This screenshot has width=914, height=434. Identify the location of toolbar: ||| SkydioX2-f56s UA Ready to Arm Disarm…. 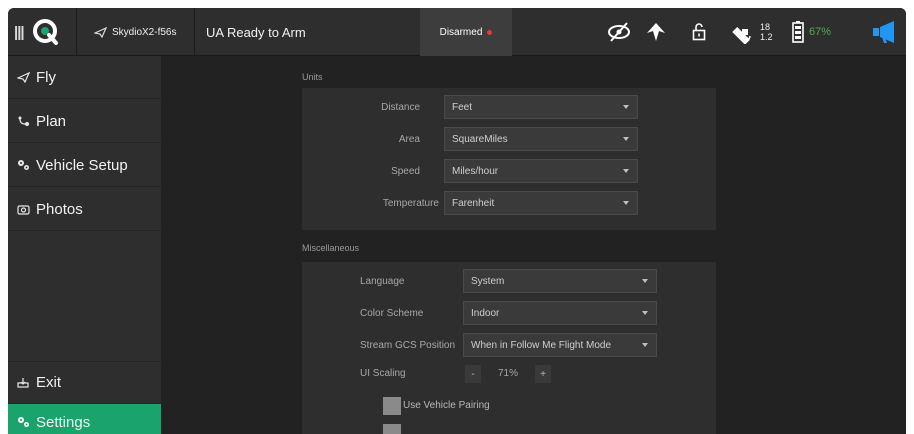
(457, 32).